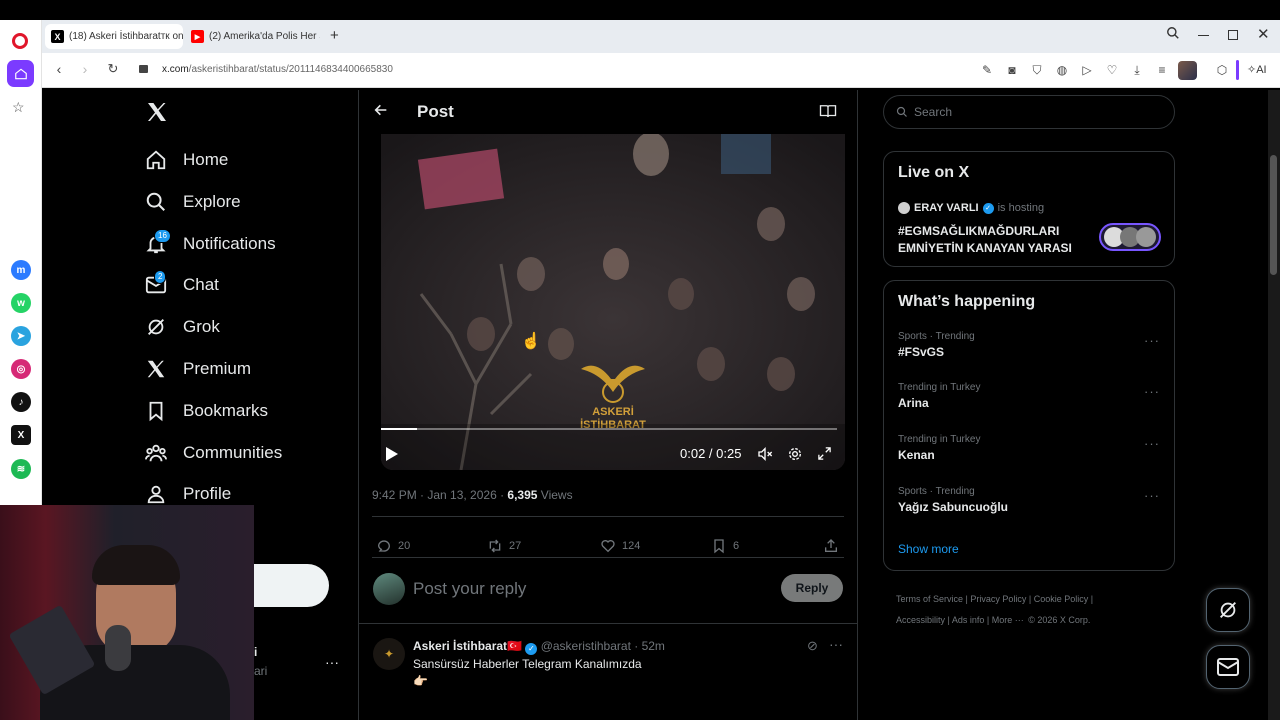 This screenshot has width=1280, height=720. What do you see at coordinates (291, 585) in the screenshot?
I see `post-button` at bounding box center [291, 585].